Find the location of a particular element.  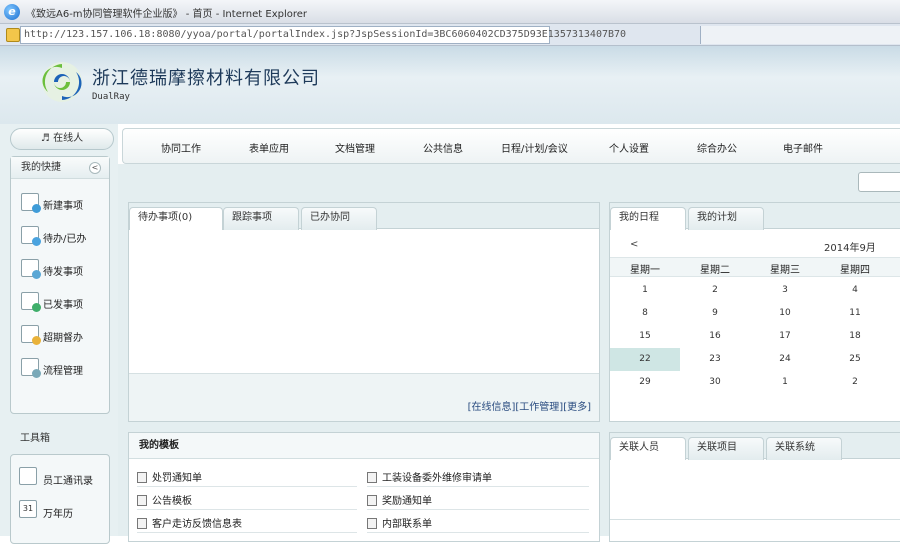

tab-my-plan: 我的计划 is located at coordinates (726, 218).